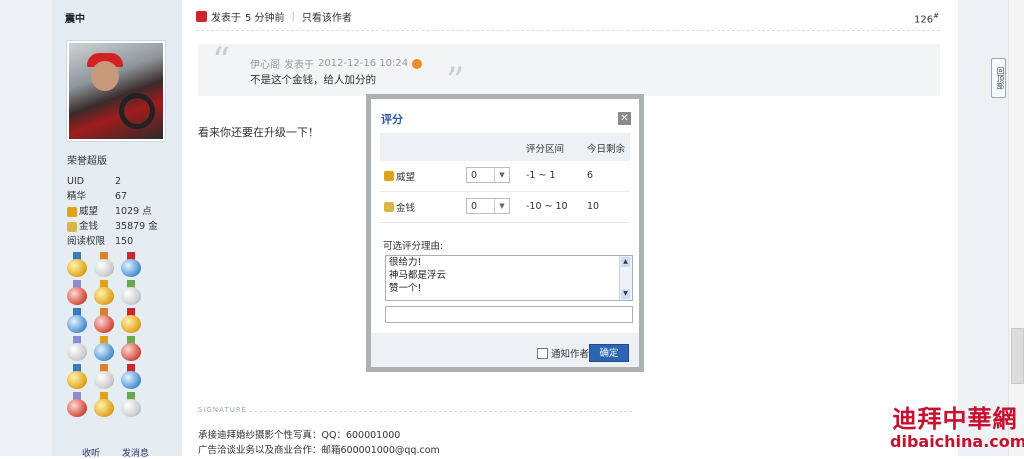 The width and height of the screenshot is (1024, 459). Describe the element at coordinates (86, 241) in the screenshot. I see `stat-key: 阅读权限` at that location.